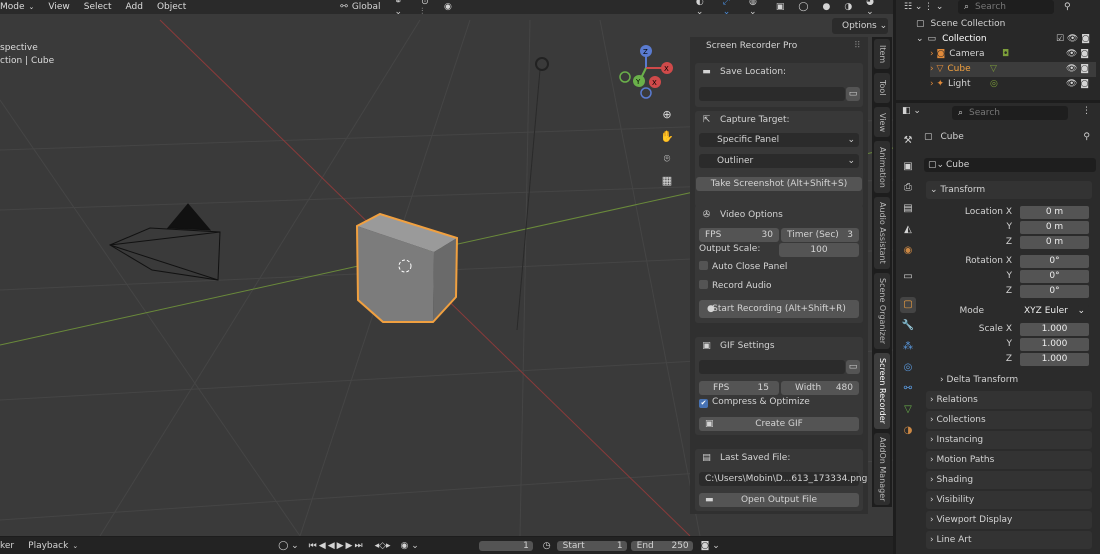 The width and height of the screenshot is (1100, 554). I want to click on scene-icon: ◭, so click(908, 230).